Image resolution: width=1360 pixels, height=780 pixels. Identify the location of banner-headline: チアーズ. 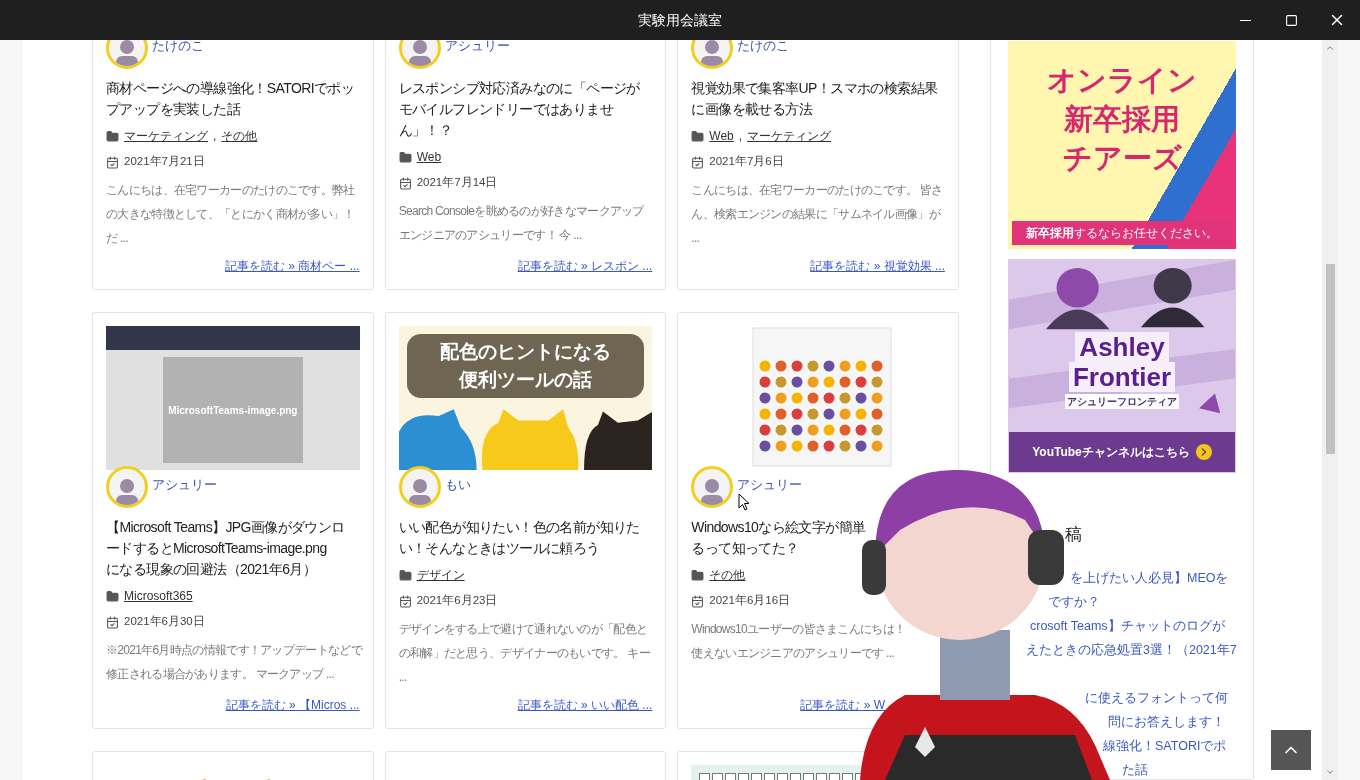
(1122, 158).